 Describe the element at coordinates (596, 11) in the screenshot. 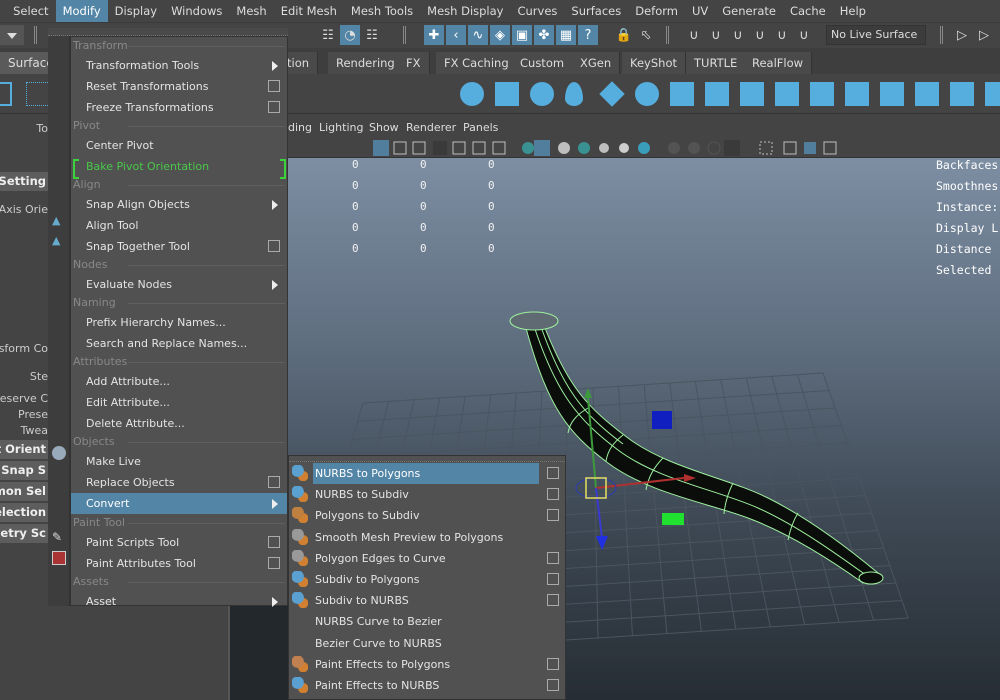

I see `menu-surfaces: Surfaces` at that location.